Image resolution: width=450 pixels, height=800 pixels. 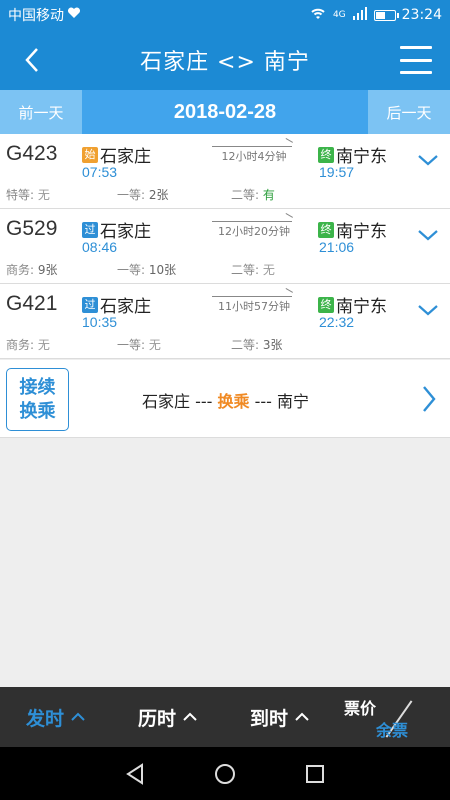 I want to click on seat-second-class: 二等: 3张, so click(x=257, y=345).